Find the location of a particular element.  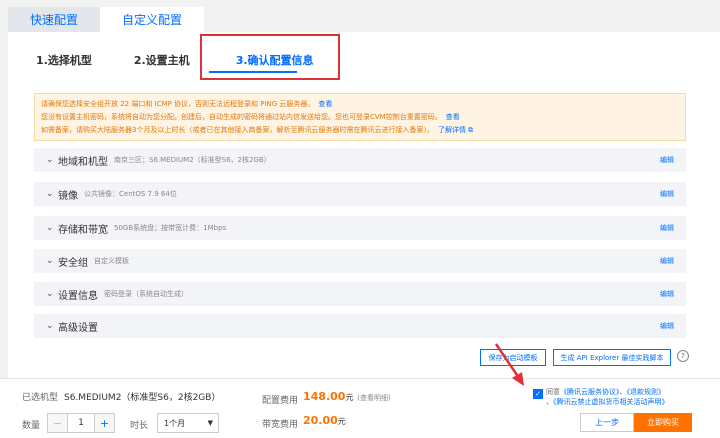

save-template-button: 保存为启动模板 is located at coordinates (513, 357).